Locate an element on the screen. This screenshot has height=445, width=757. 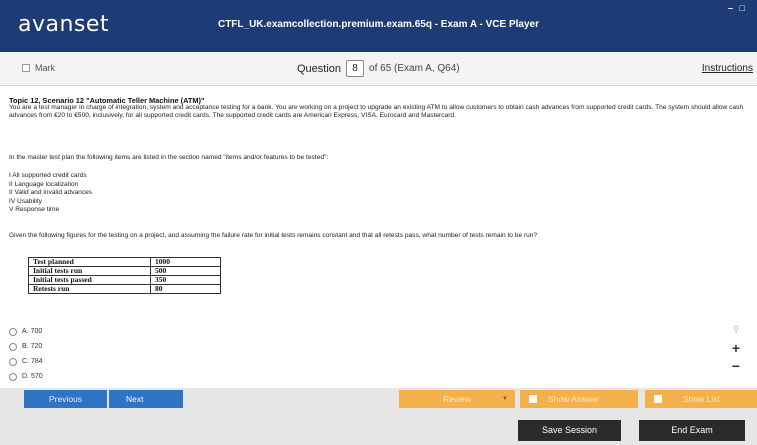
list-item: II Valid and invalid advances is located at coordinates (51, 192).